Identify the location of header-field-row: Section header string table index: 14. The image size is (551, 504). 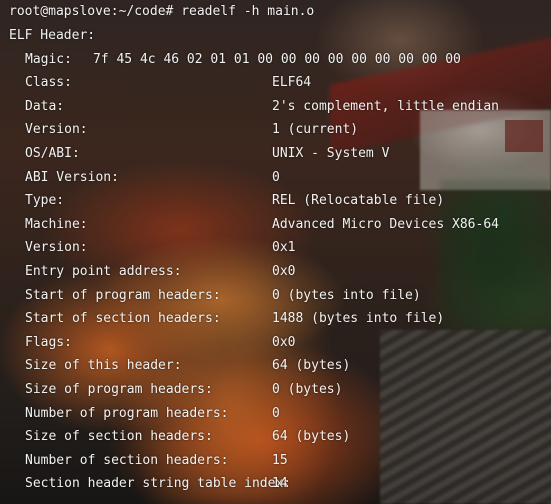
(280, 484).